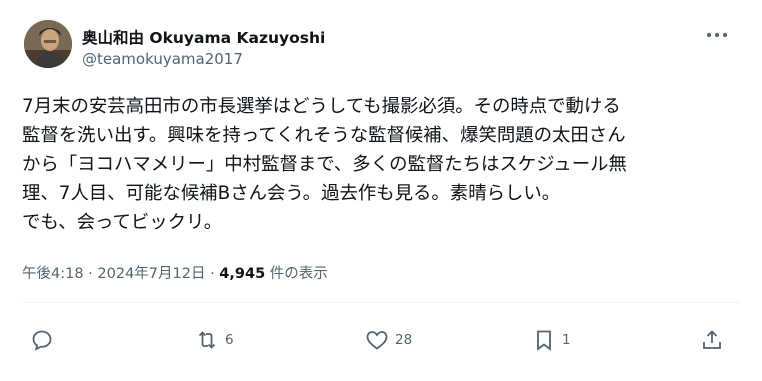 This screenshot has width=762, height=381. Describe the element at coordinates (321, 106) in the screenshot. I see `tweet-line: 7月末の安芸高田市の市長選挙はどうしても撮影必須。その時点で動ける` at that location.